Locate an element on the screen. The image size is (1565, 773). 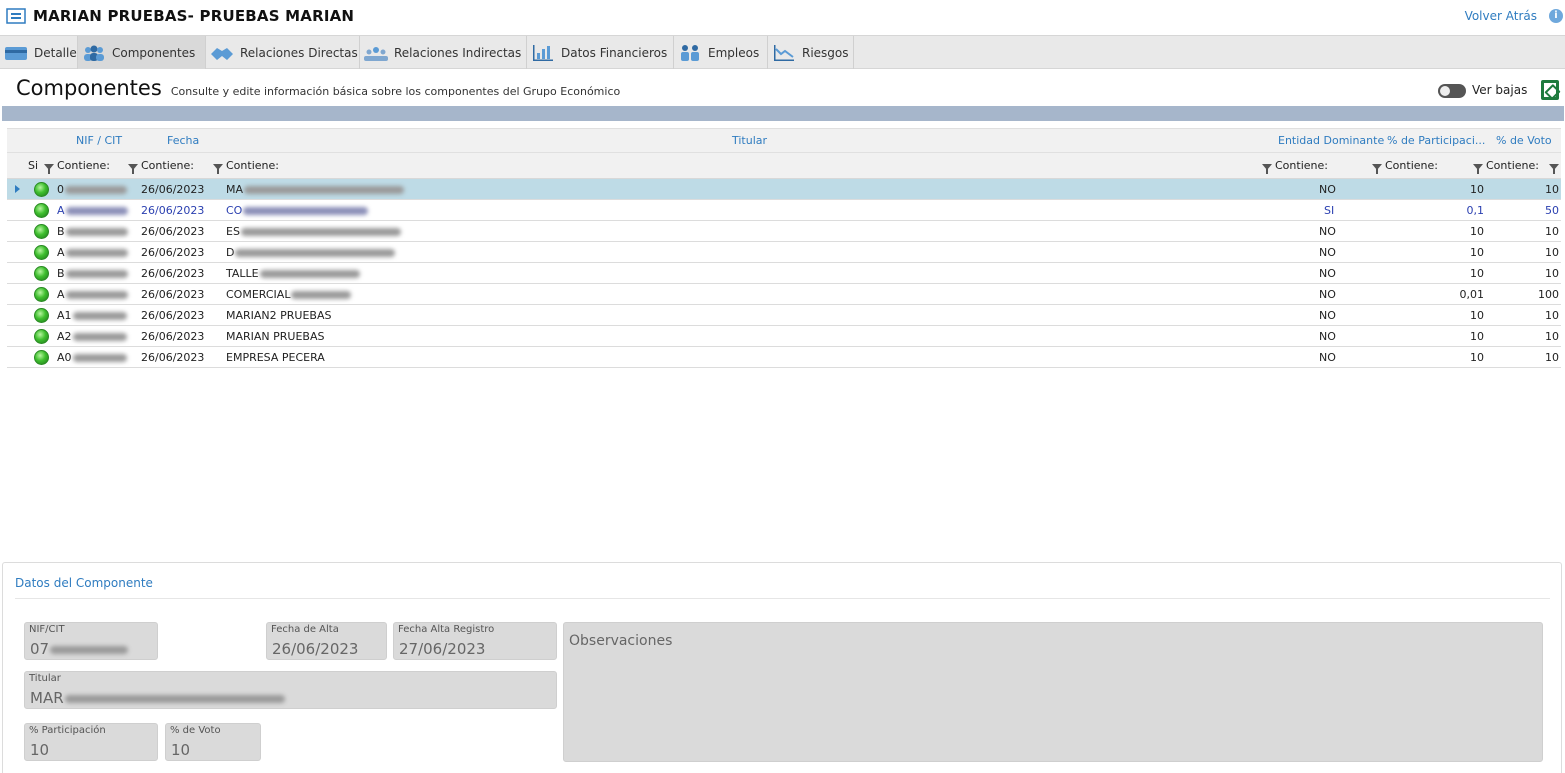
cell-nif: A1 is located at coordinates (92, 315).